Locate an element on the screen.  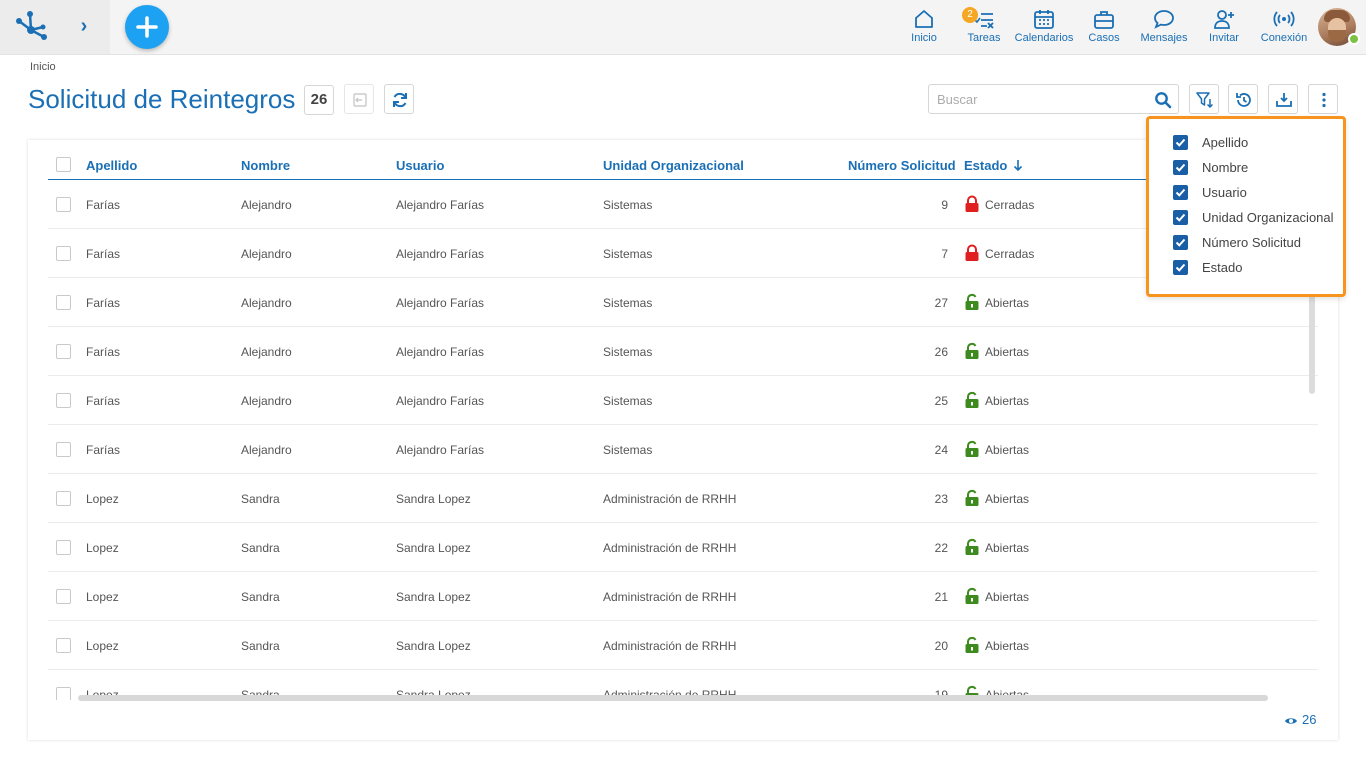
lock-open-icon is located at coordinates (972, 645).